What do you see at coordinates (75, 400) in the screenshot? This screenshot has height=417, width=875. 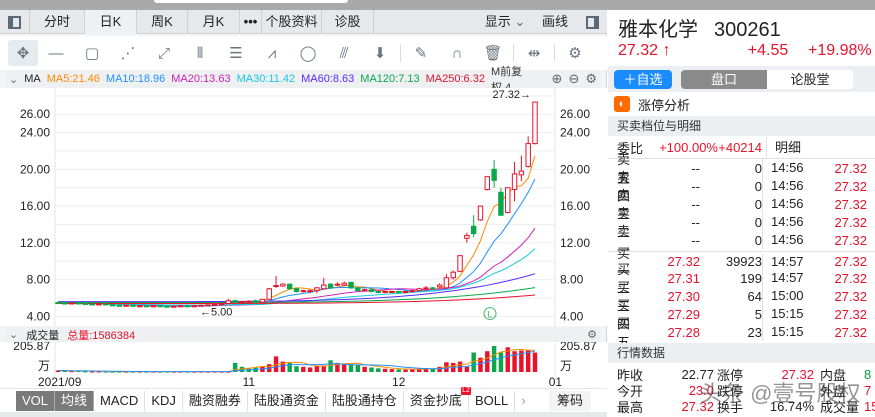 I see `tab-ma: 均线` at bounding box center [75, 400].